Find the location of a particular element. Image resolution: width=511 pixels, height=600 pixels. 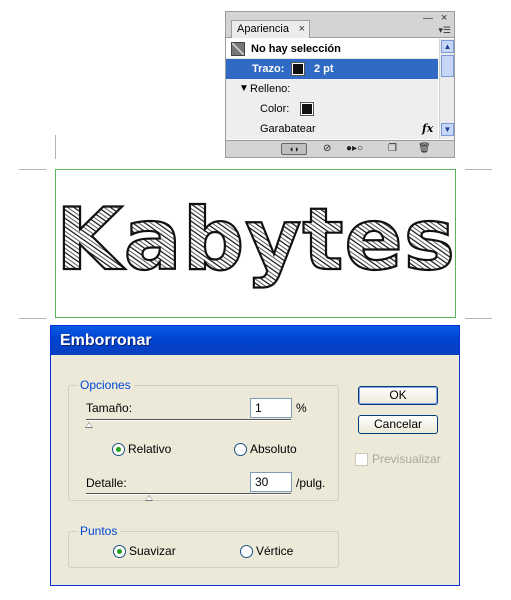

size-slider-track is located at coordinates (188, 420).